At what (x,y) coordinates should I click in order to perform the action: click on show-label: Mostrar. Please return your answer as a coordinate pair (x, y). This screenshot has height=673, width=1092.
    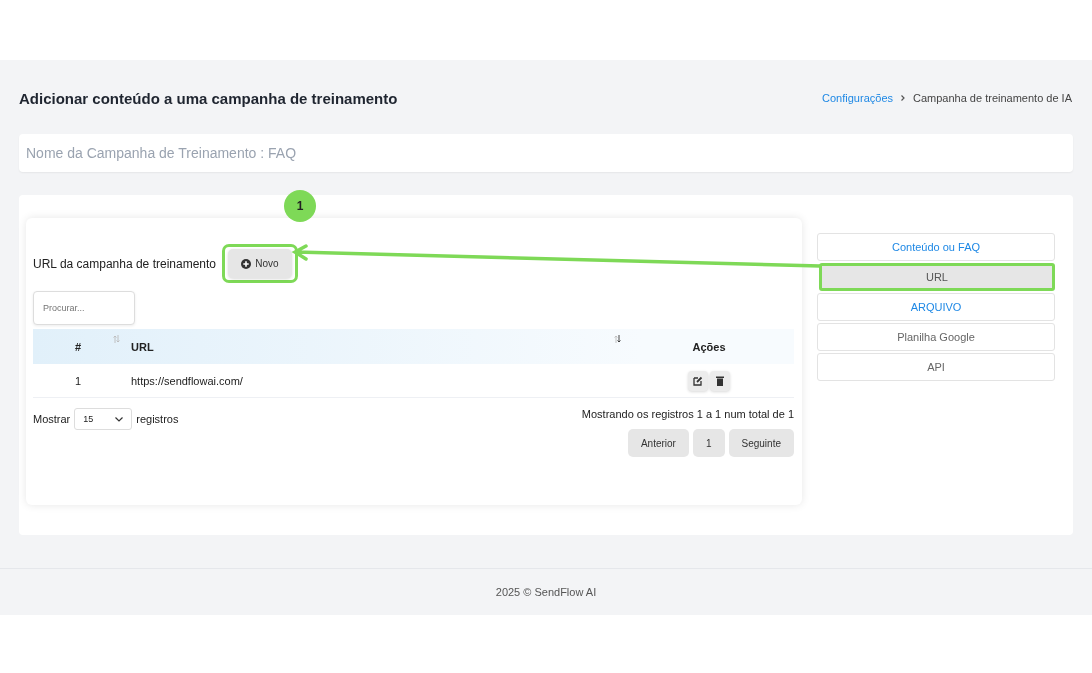
    Looking at the image, I should click on (52, 419).